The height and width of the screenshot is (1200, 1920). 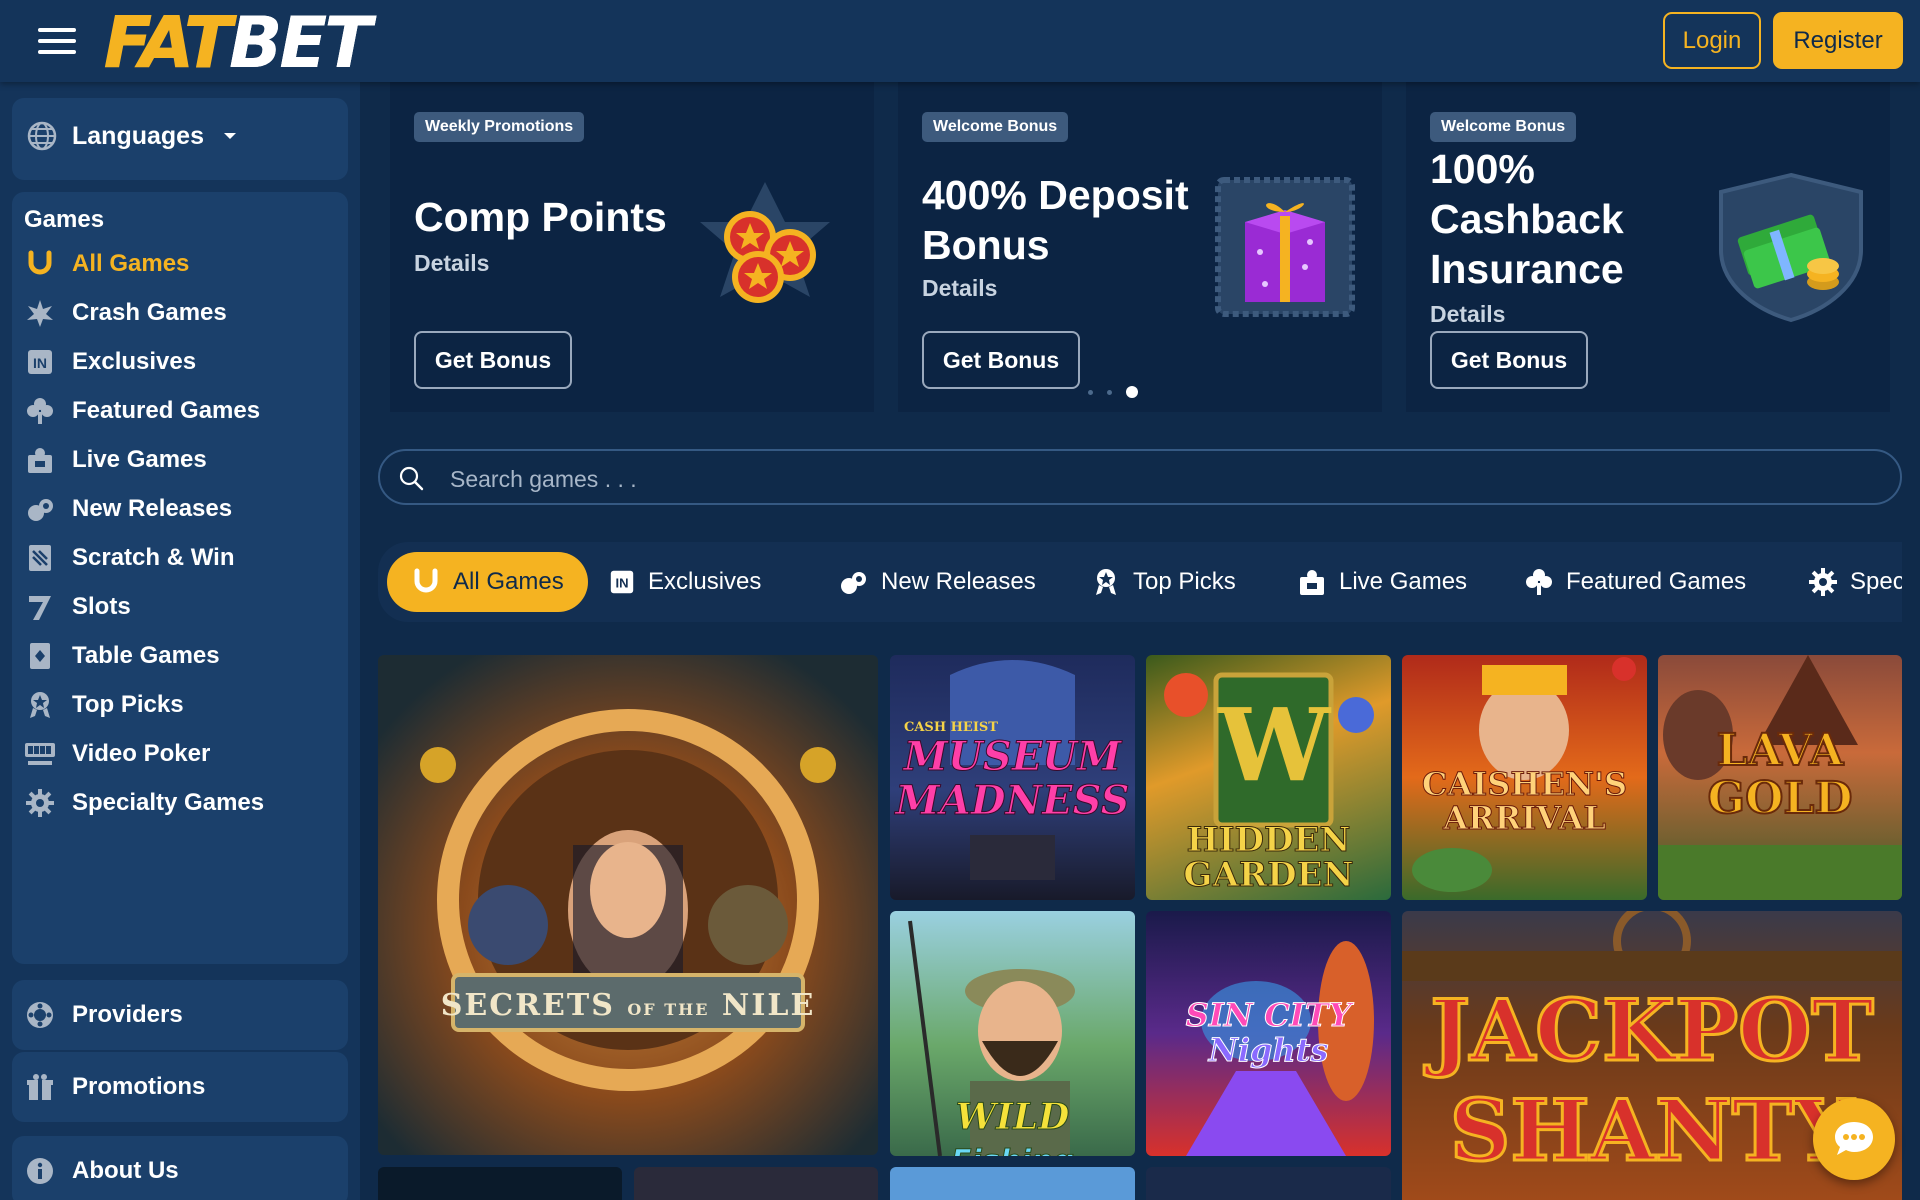 I want to click on sidebar-item-slots: Slots, so click(x=77, y=607).